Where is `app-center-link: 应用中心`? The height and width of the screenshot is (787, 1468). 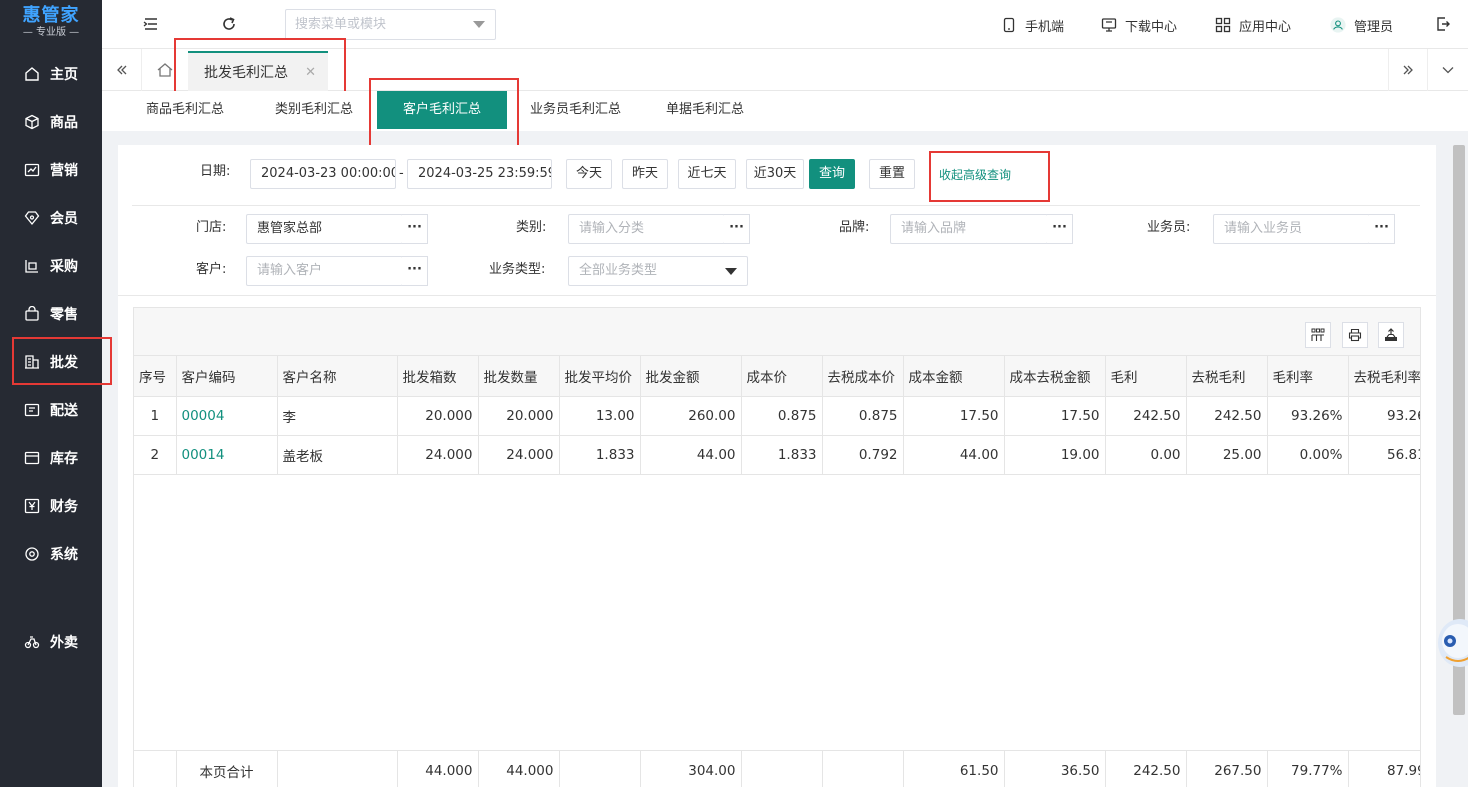
app-center-link: 应用中心 is located at coordinates (1253, 25).